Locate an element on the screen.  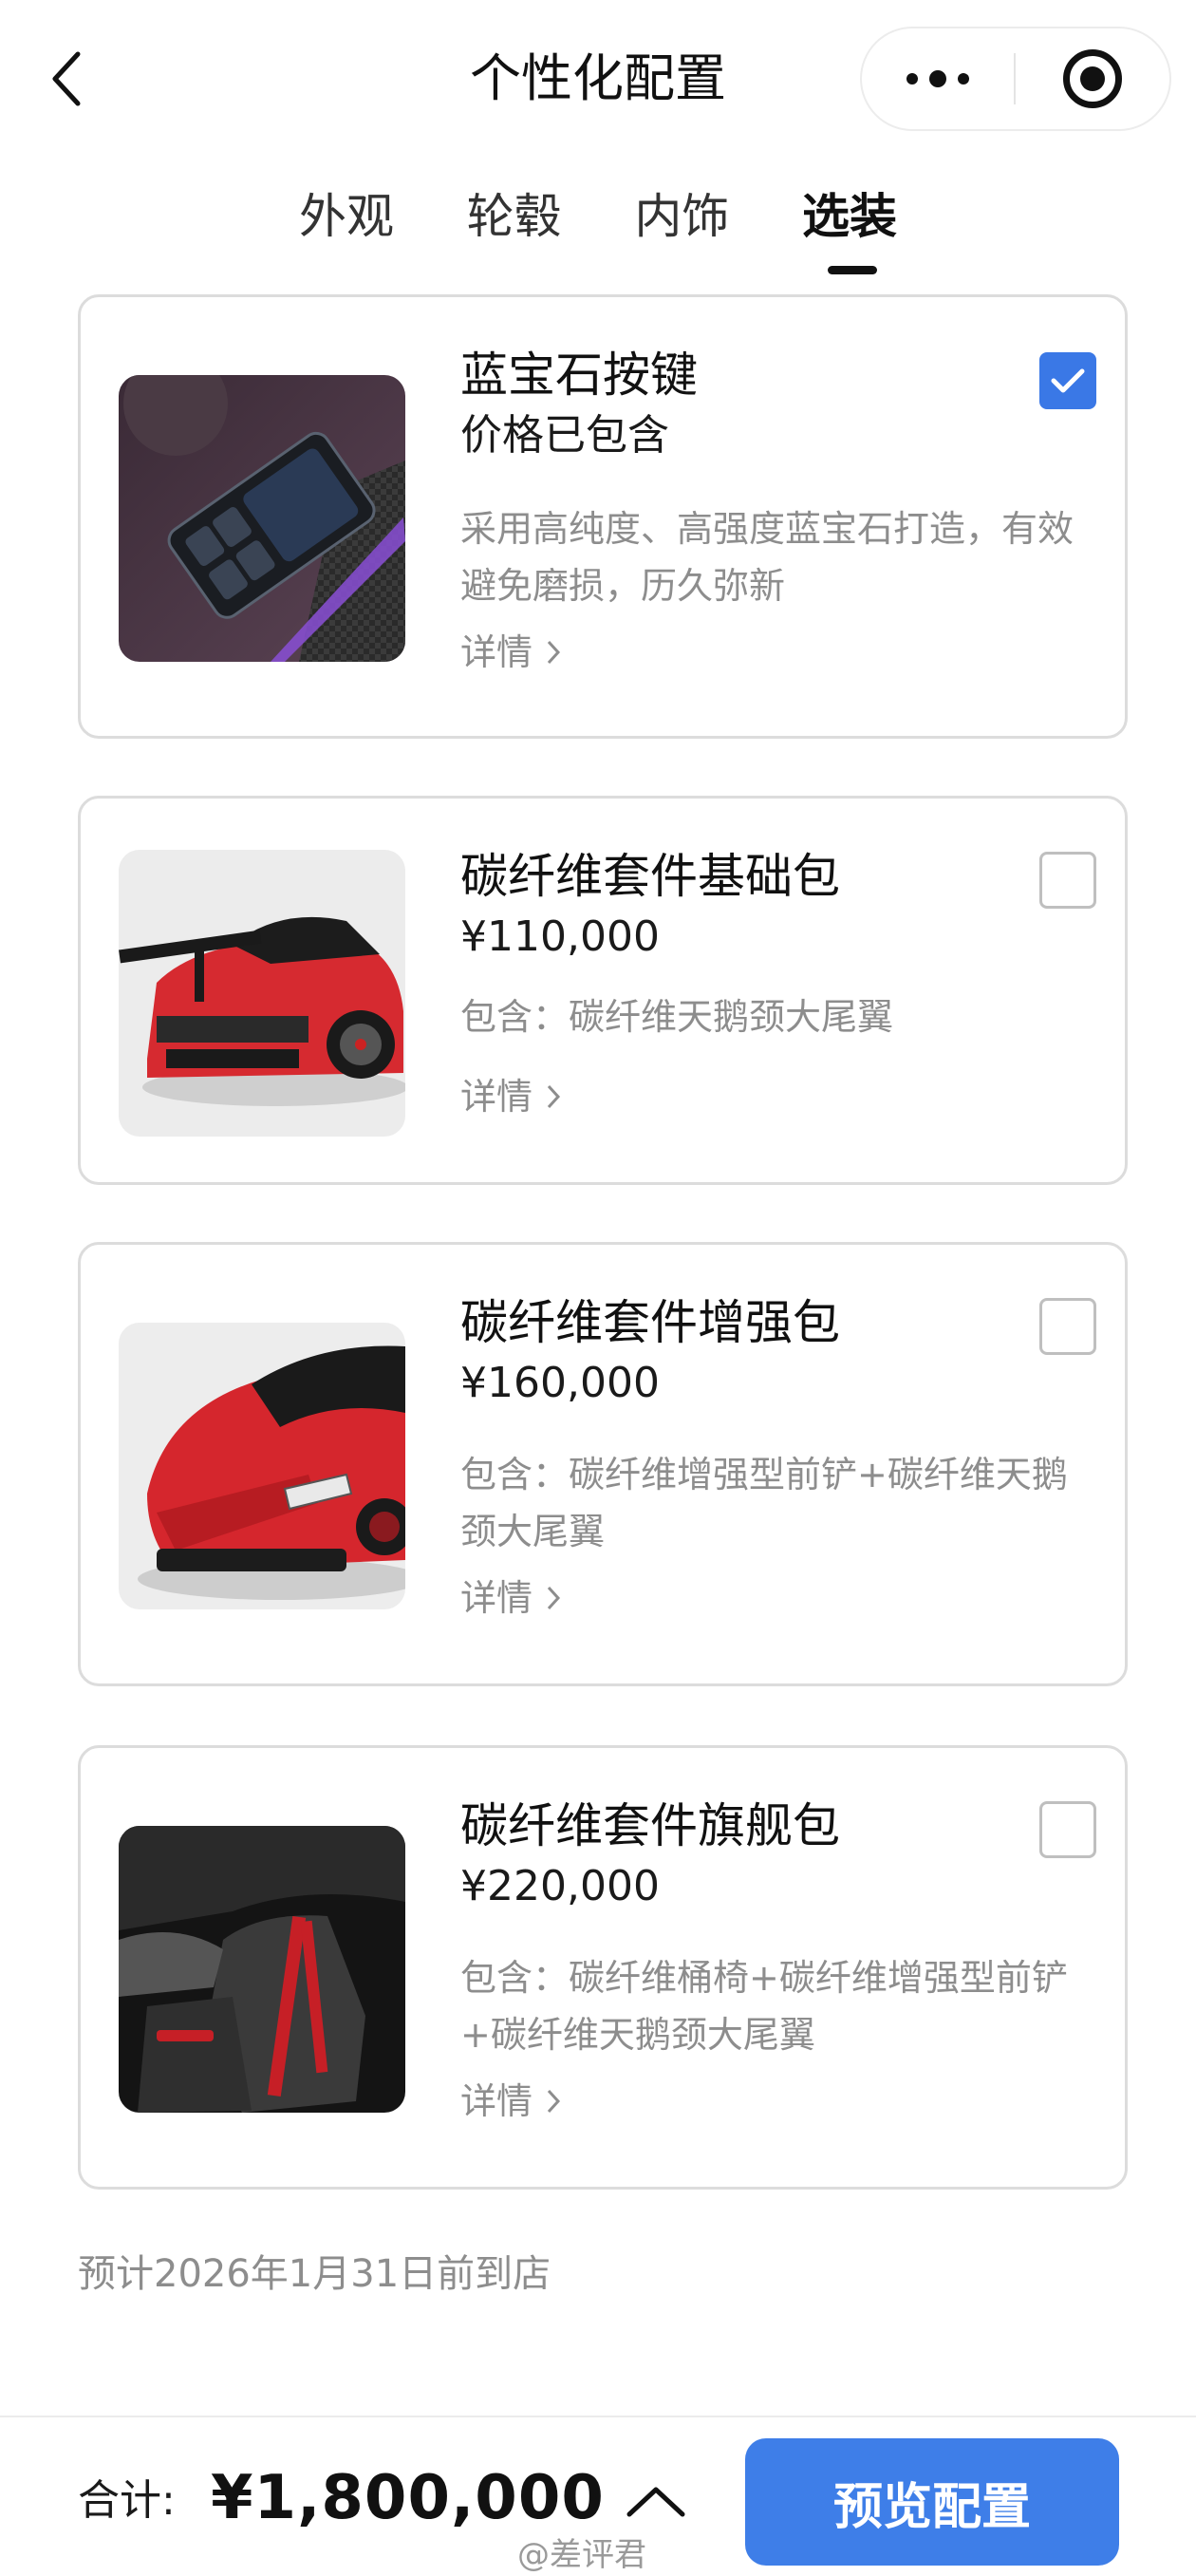
chevron-up-icon is located at coordinates (655, 2502).